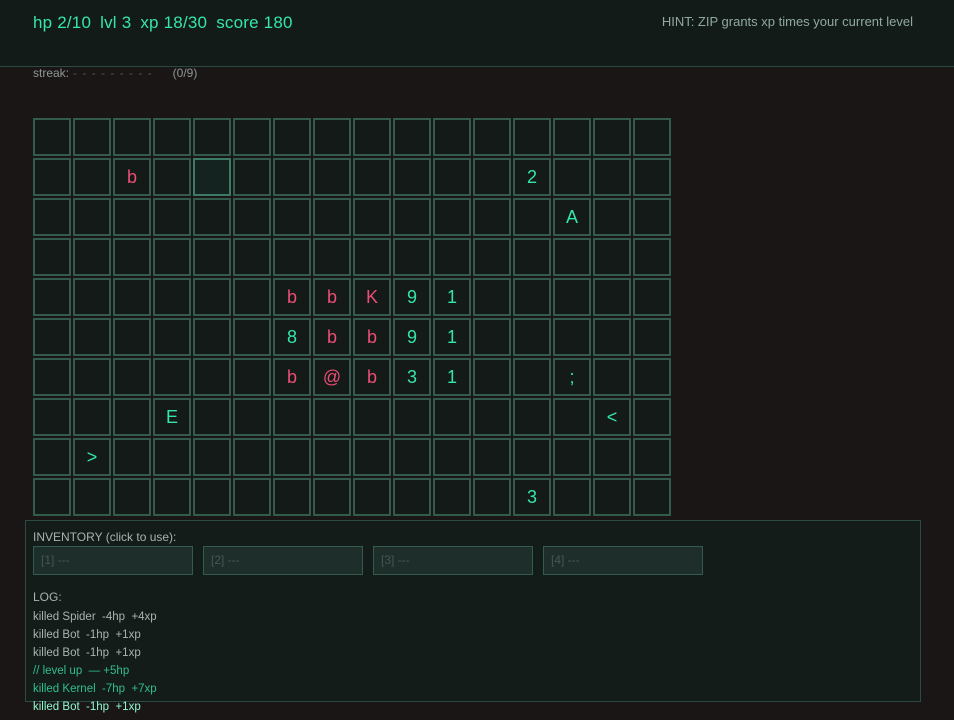 The height and width of the screenshot is (720, 954). What do you see at coordinates (623, 560) in the screenshot?
I see `inventory-slot-4: [4] ---` at bounding box center [623, 560].